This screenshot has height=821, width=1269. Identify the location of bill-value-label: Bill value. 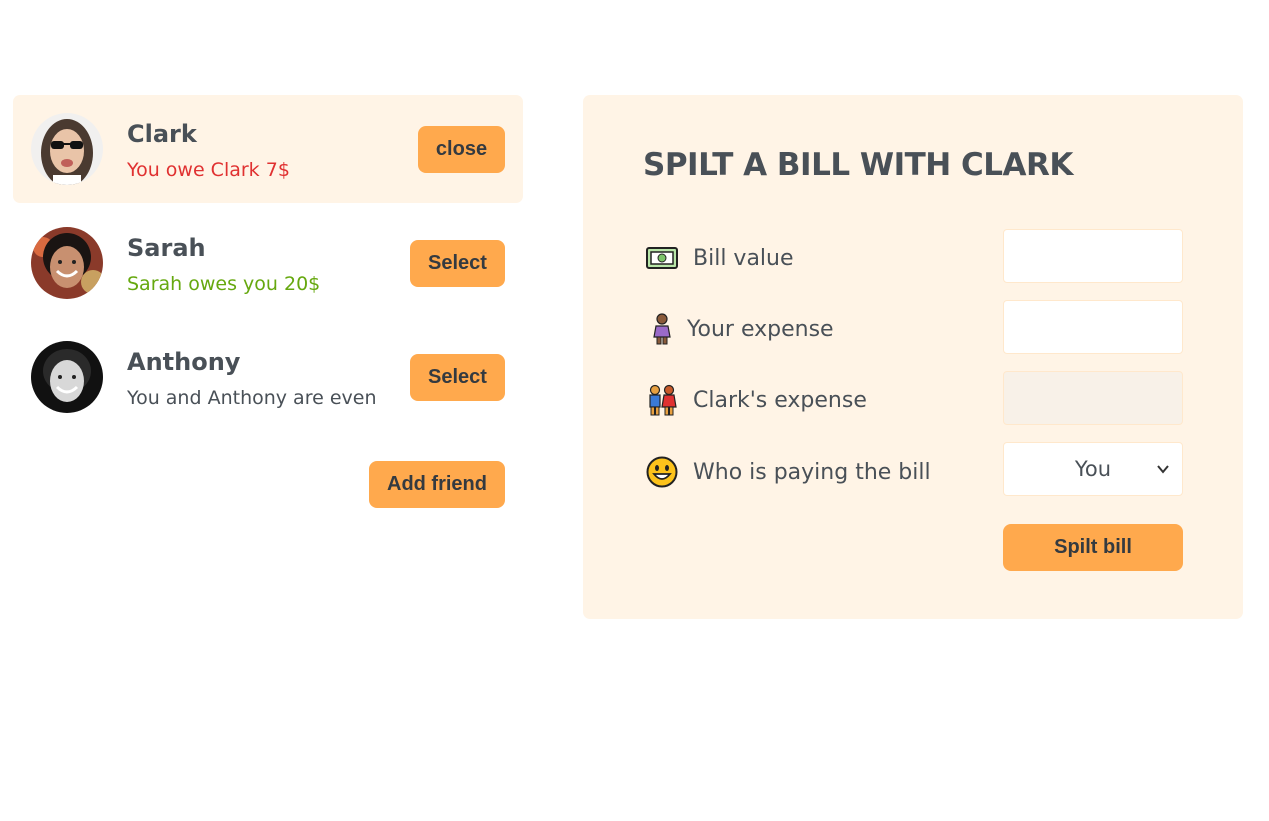
(719, 258).